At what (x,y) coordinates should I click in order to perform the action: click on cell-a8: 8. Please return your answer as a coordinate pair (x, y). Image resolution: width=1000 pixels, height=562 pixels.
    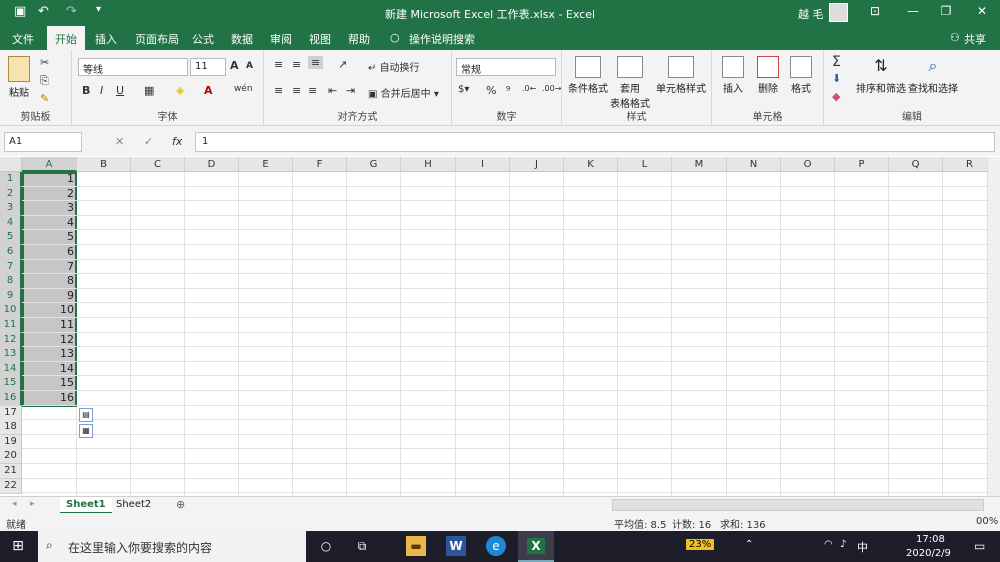
    Looking at the image, I should click on (49, 281).